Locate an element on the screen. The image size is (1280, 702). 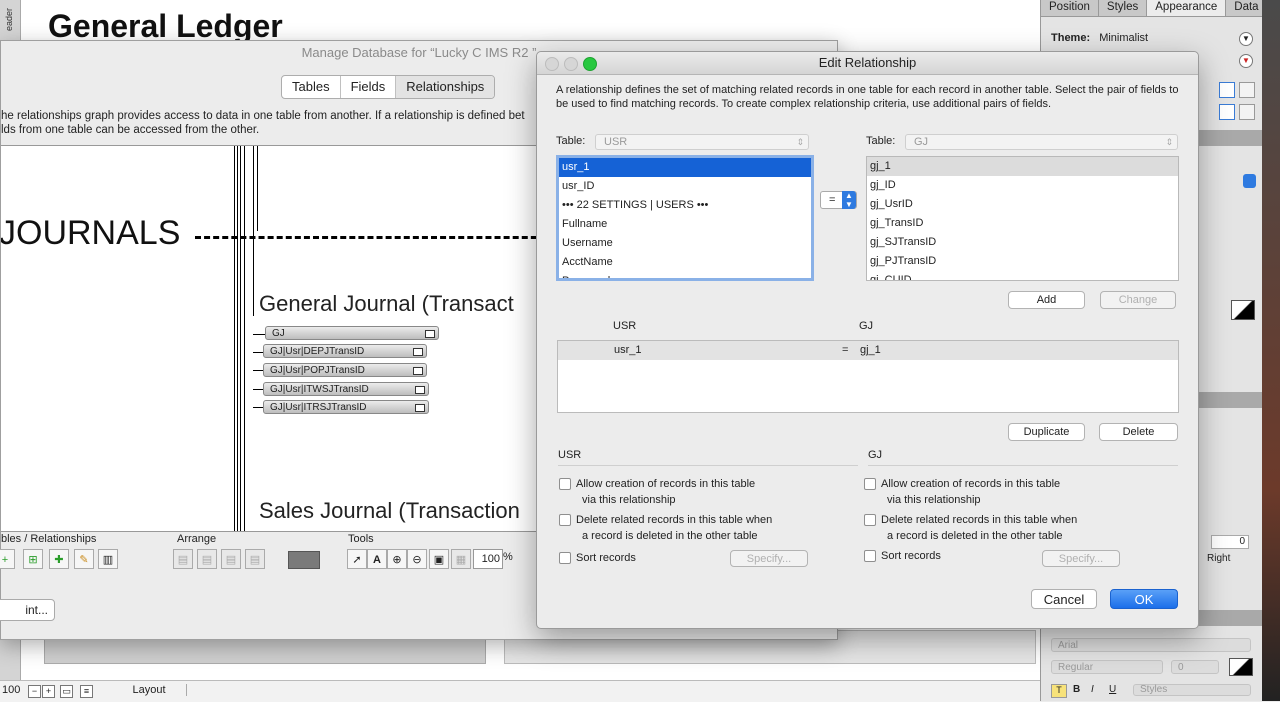
cancel-button: Cancel is located at coordinates (1064, 599).